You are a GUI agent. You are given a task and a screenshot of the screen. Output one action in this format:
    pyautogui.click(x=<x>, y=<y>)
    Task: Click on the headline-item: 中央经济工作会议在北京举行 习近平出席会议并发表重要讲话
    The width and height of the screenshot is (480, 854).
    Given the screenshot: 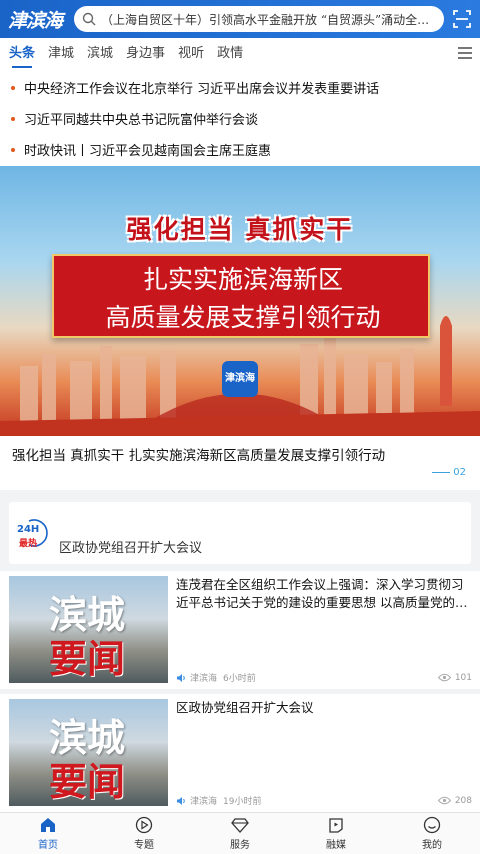 What is the action you would take?
    pyautogui.click(x=240, y=87)
    